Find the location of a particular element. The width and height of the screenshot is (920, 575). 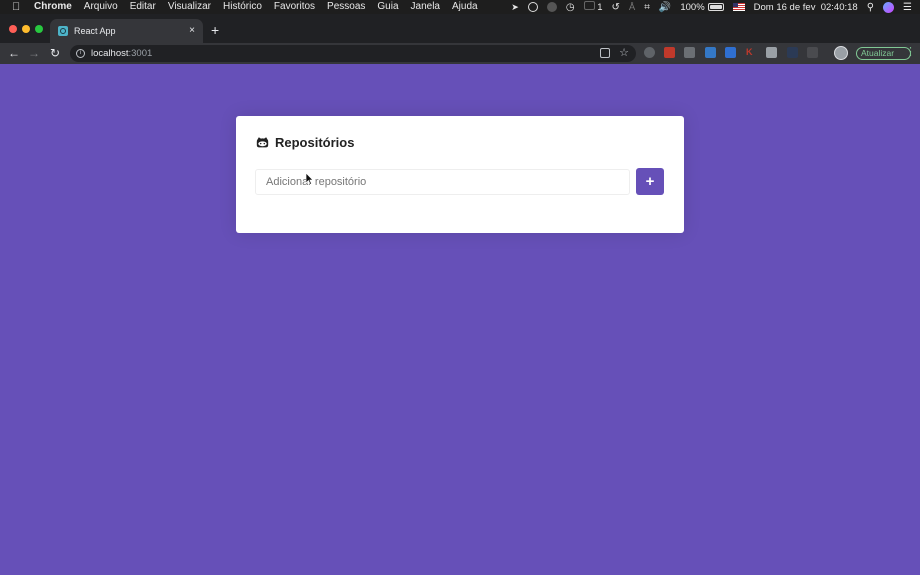

url-port: :3001 is located at coordinates (140, 53).